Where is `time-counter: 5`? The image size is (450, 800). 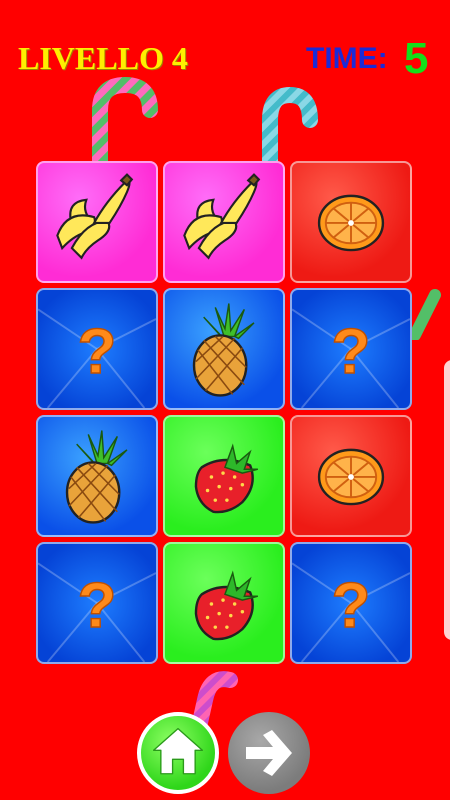 time-counter: 5 is located at coordinates (416, 58).